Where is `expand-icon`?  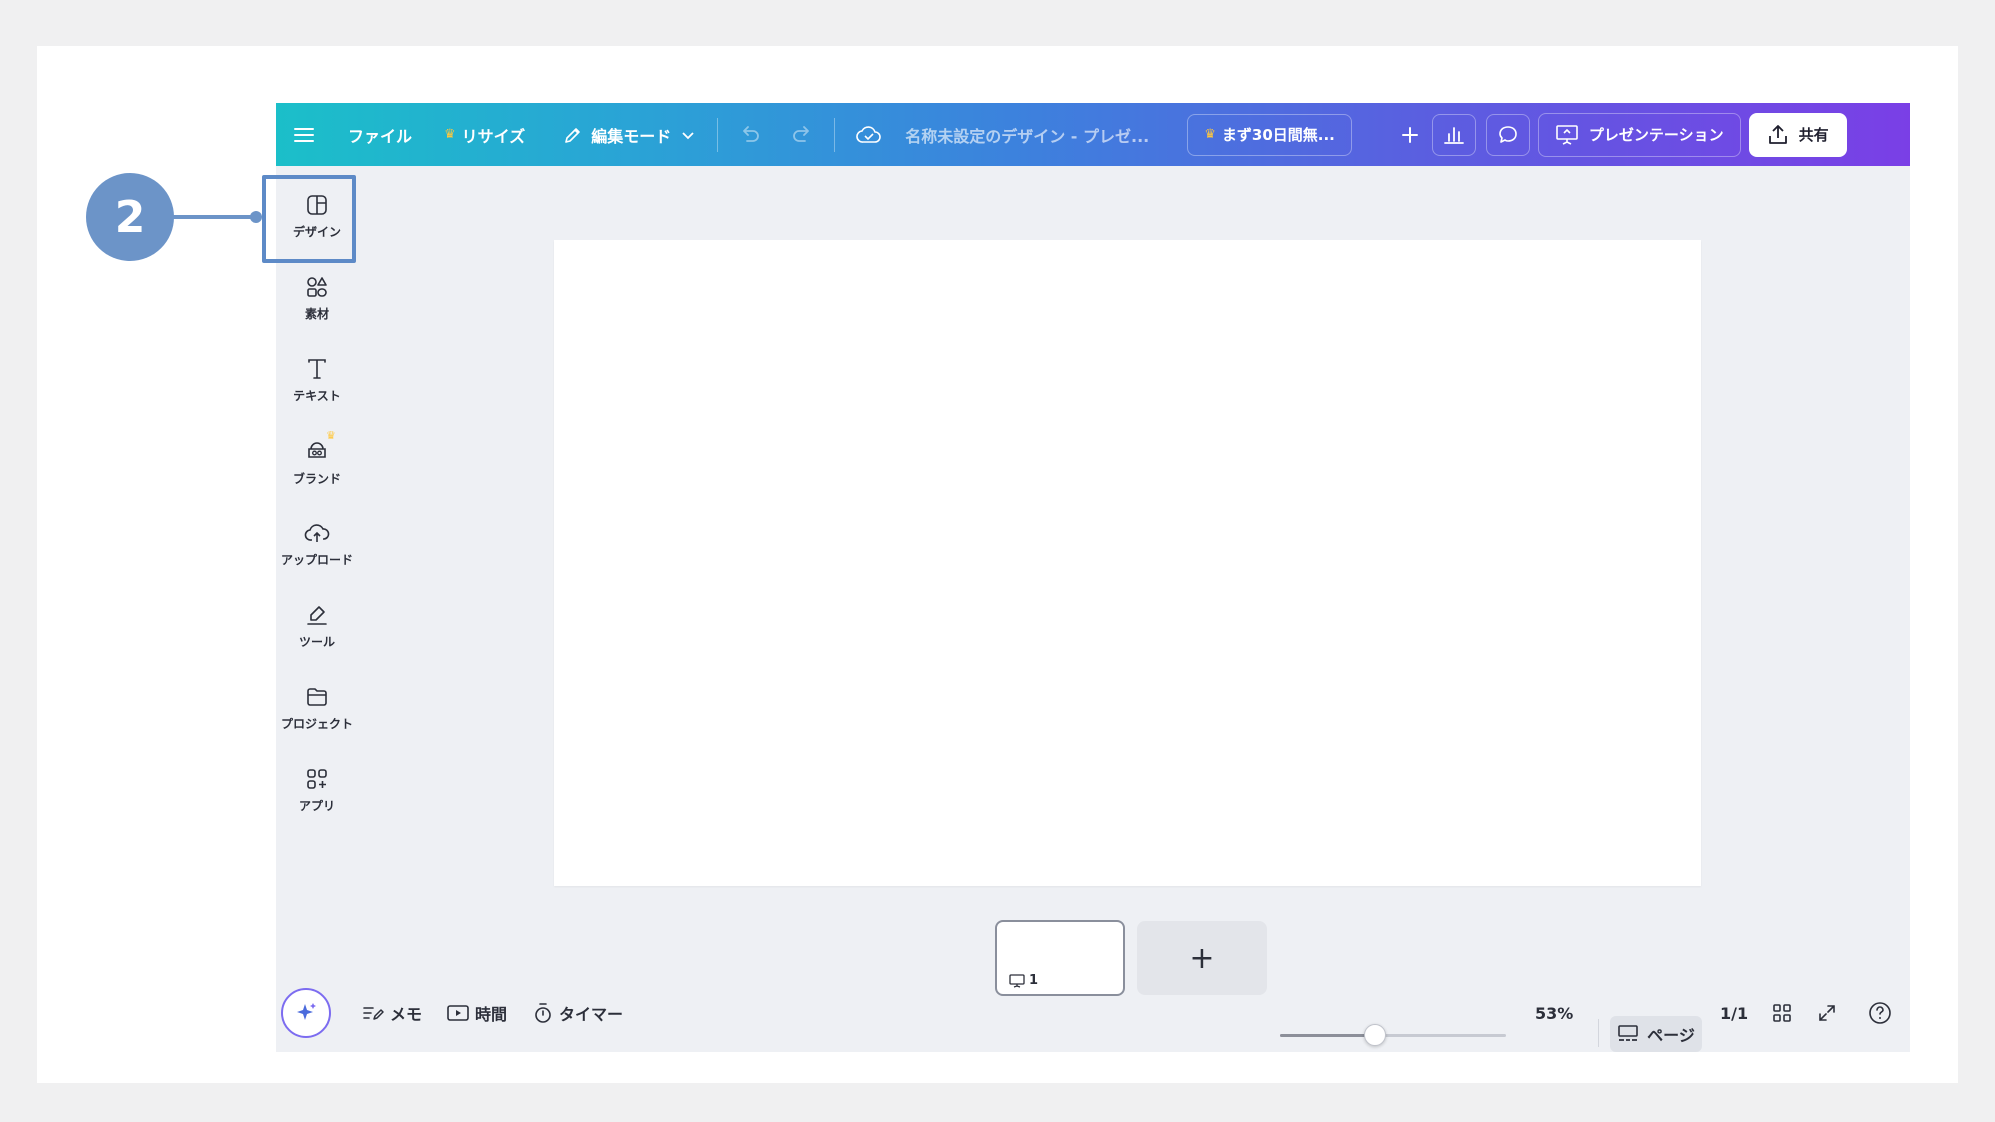 expand-icon is located at coordinates (1827, 1013).